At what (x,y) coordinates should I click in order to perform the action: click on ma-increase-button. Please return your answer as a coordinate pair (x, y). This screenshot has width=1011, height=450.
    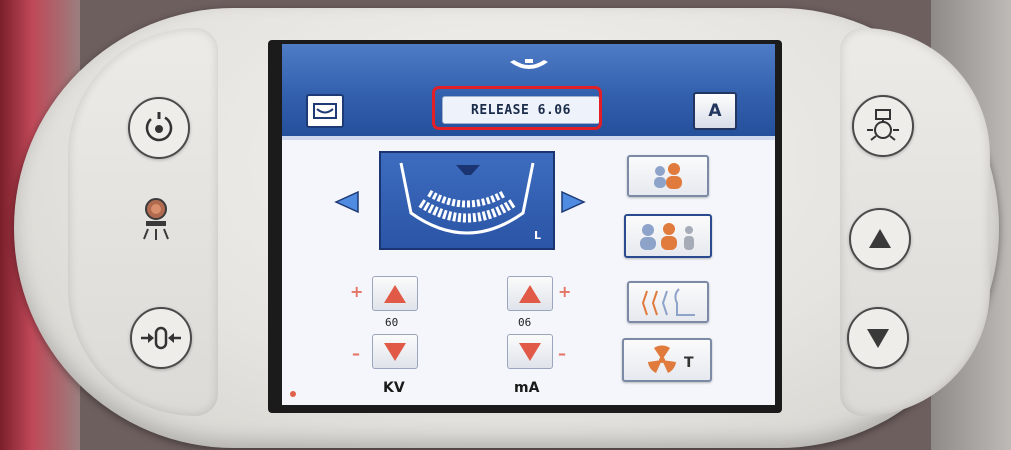
    Looking at the image, I should click on (530, 293).